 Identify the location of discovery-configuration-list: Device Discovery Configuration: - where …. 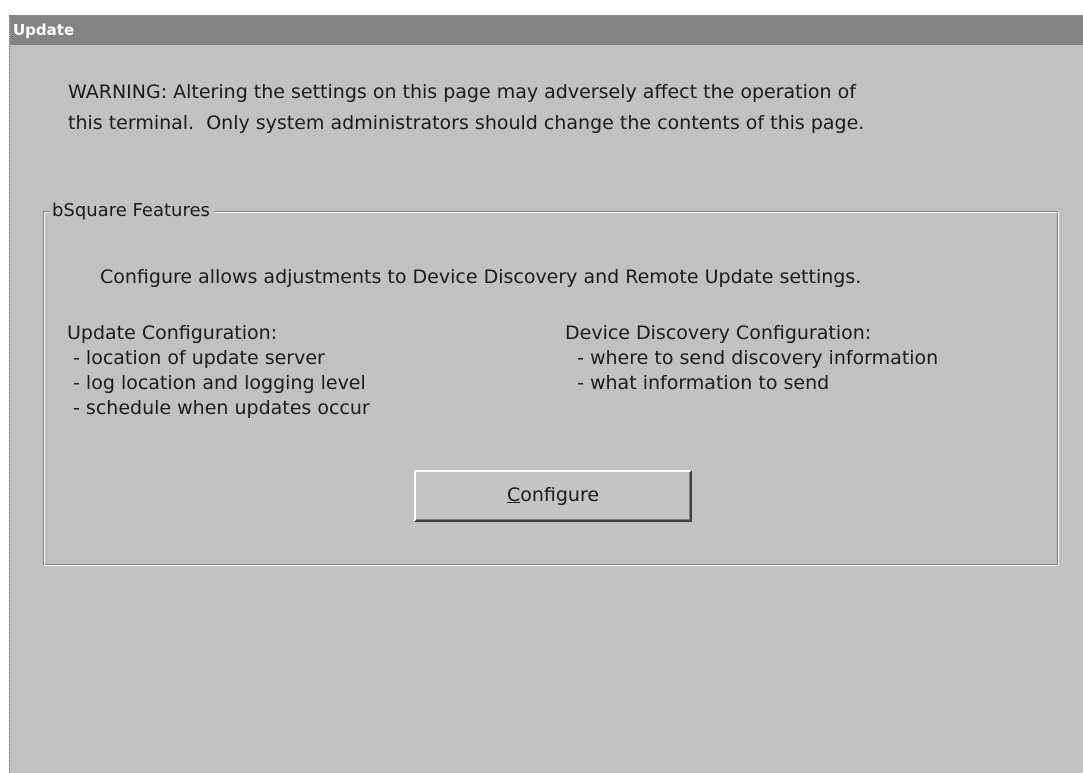
(751, 358).